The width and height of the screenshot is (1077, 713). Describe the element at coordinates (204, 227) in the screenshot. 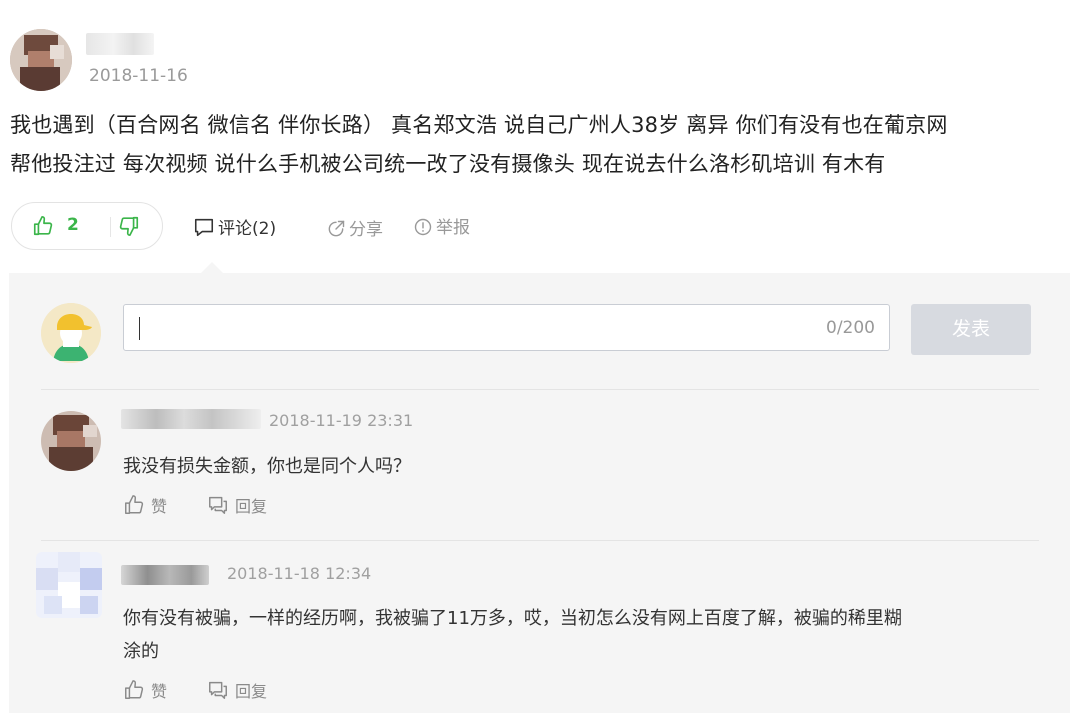

I see `comment-bubble-icon` at that location.